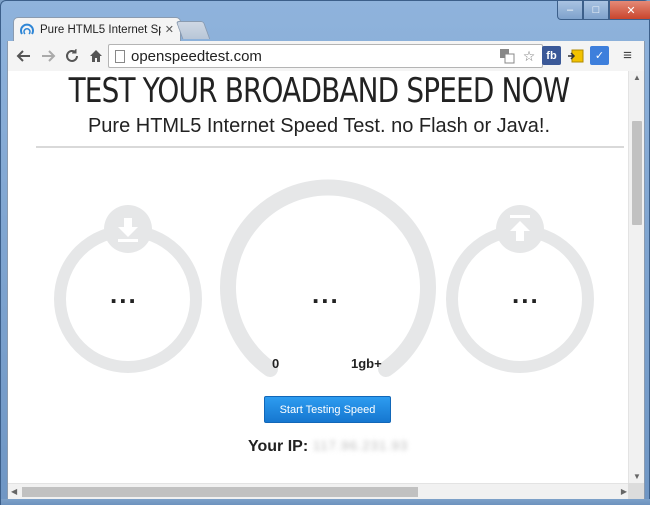 The height and width of the screenshot is (505, 650). What do you see at coordinates (507, 56) in the screenshot?
I see `translate-icon` at bounding box center [507, 56].